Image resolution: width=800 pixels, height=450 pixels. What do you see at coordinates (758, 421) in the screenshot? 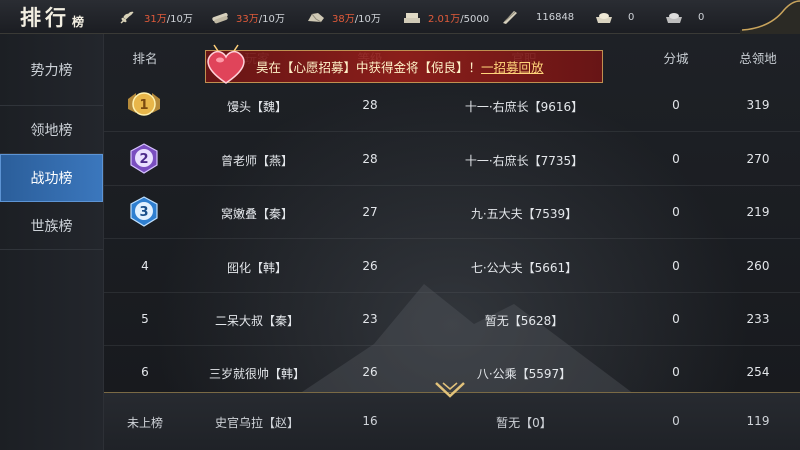
I see `self-territory: 119` at bounding box center [758, 421].